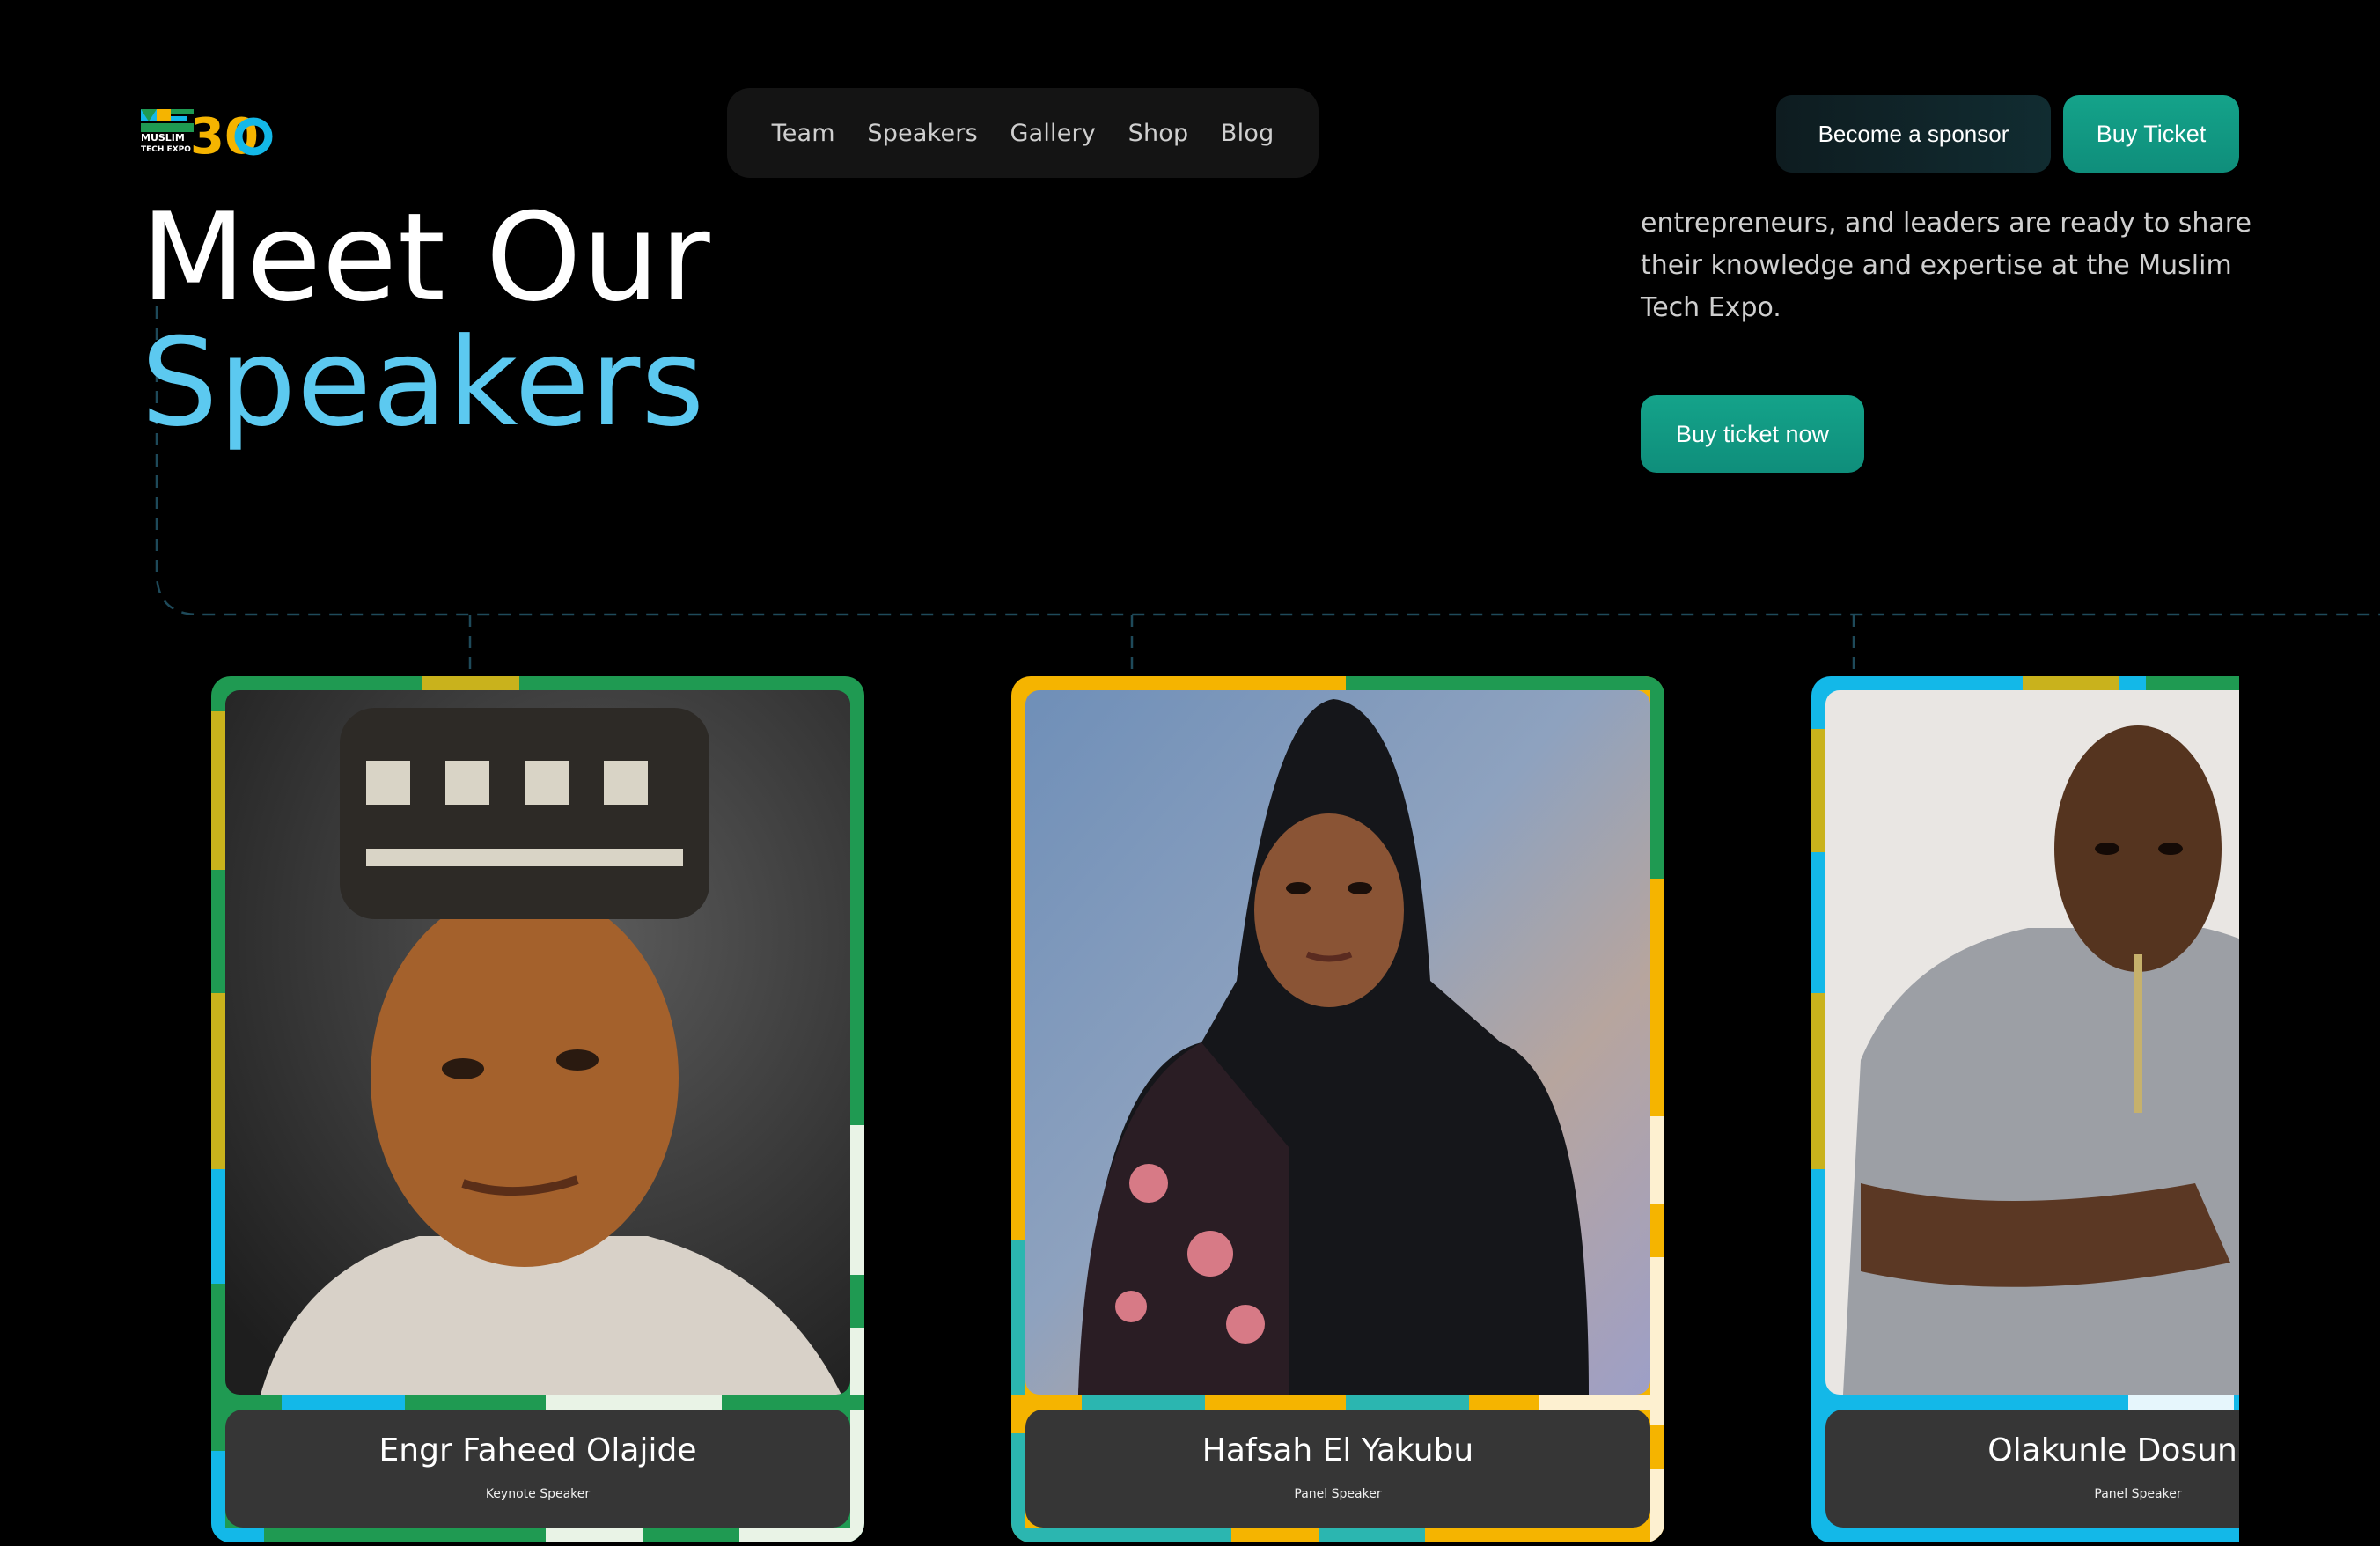  Describe the element at coordinates (537, 1450) in the screenshot. I see `speaker-name: Engr Faheed Olajide` at that location.